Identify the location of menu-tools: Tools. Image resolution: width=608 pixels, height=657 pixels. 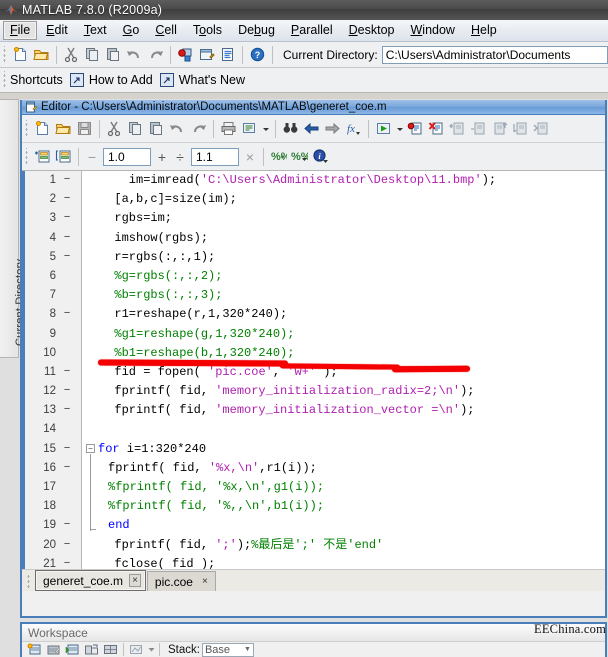
(207, 30).